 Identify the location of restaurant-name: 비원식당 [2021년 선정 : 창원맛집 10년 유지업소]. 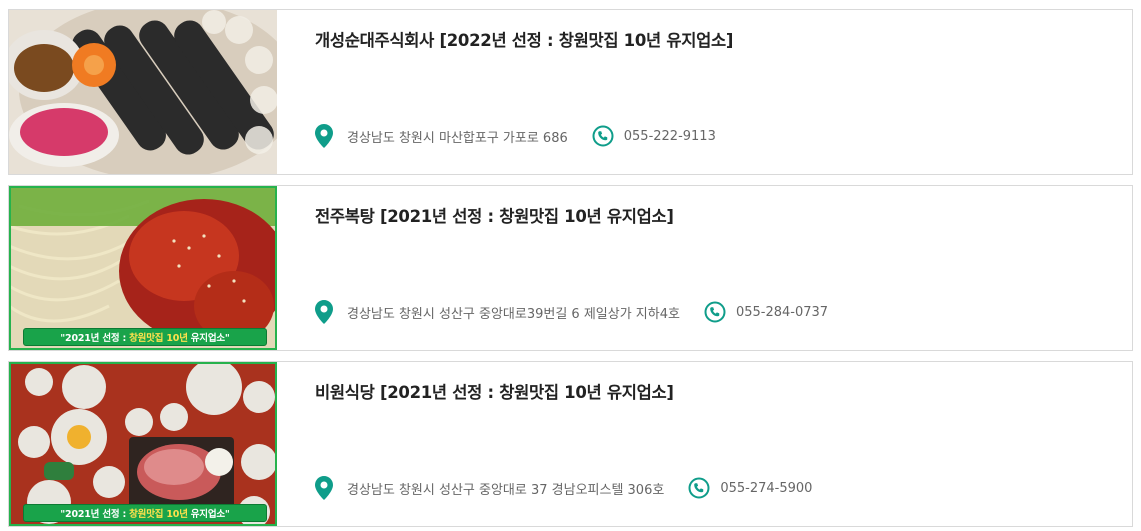
(723, 393).